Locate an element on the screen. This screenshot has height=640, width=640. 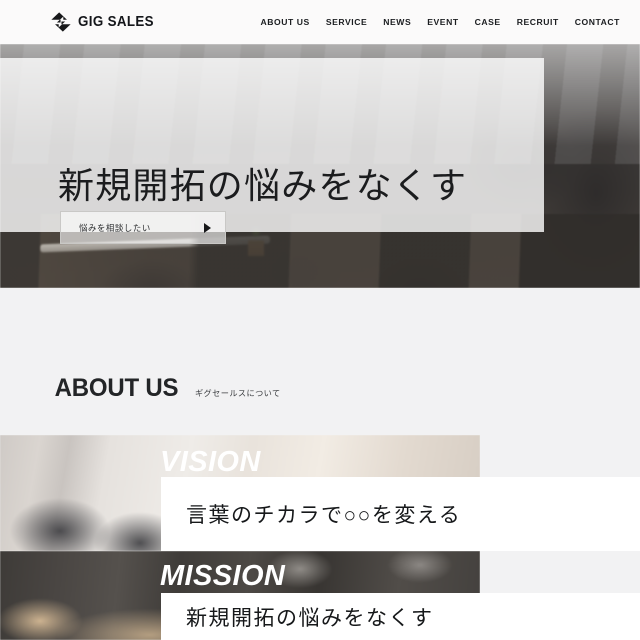
brand-logo-link: GIG SALES is located at coordinates (105, 22).